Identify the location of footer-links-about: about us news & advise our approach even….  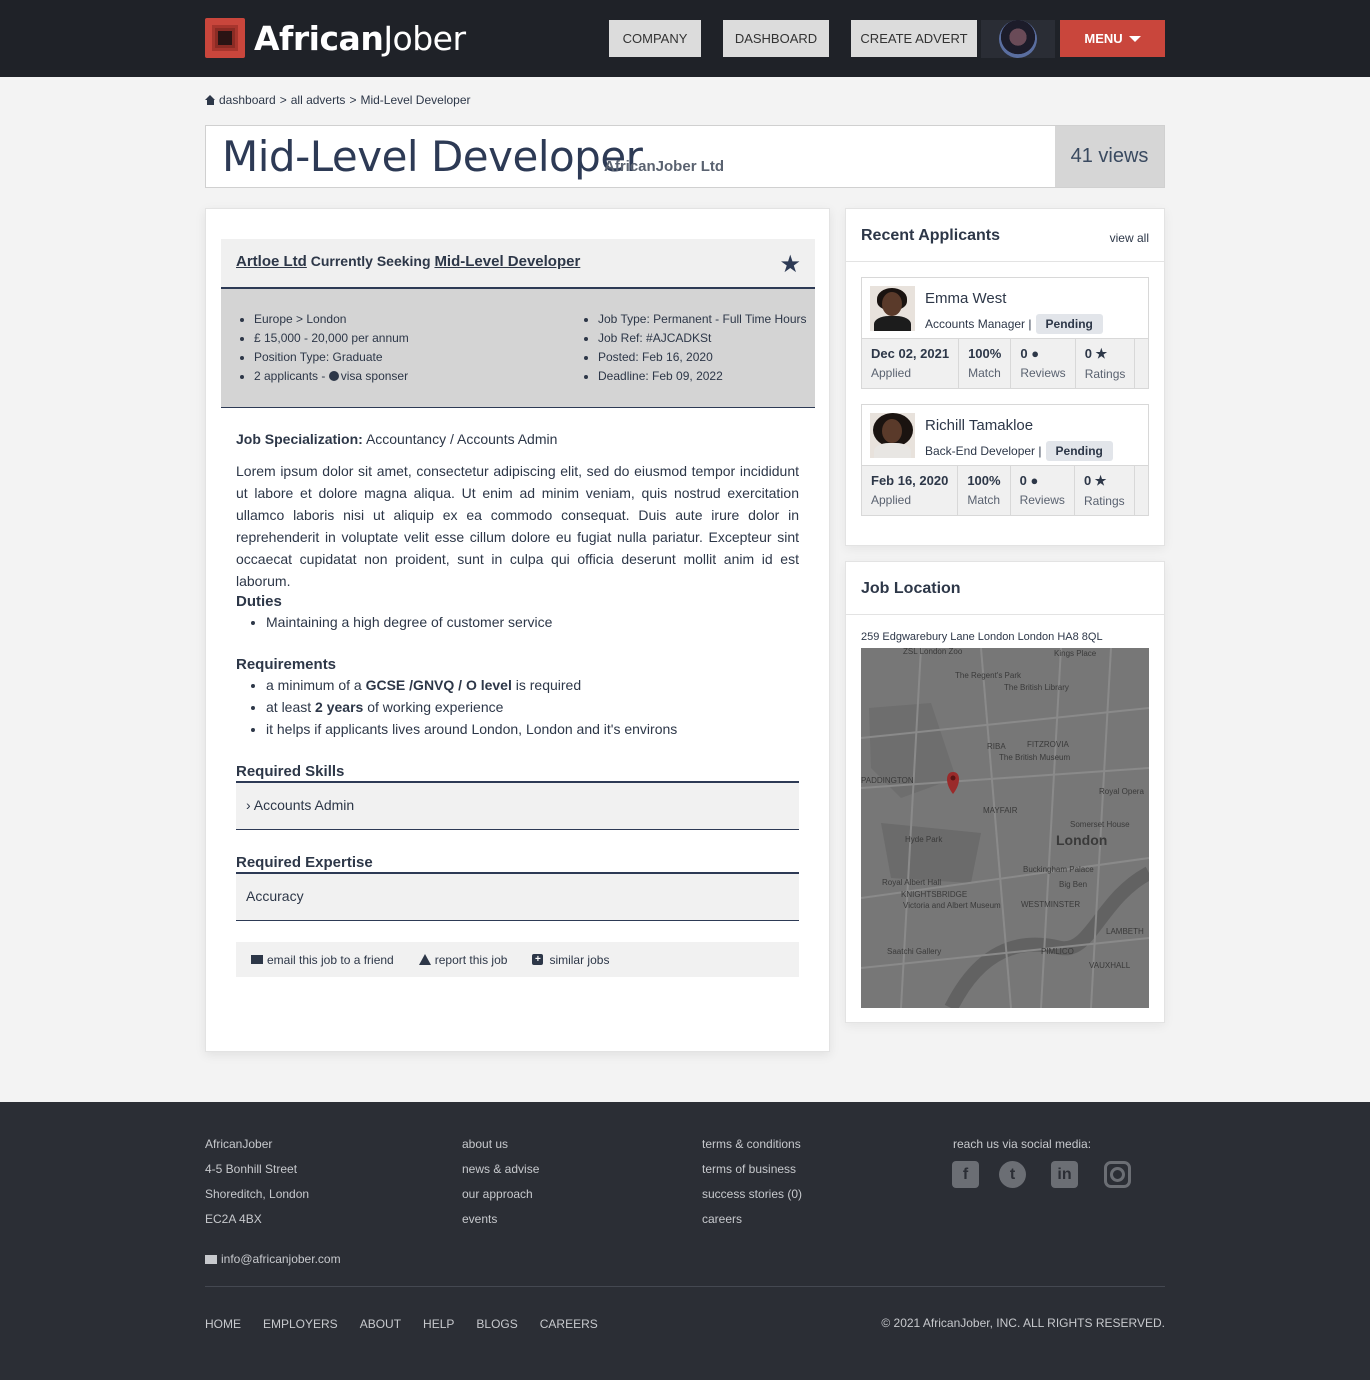
(500, 1187).